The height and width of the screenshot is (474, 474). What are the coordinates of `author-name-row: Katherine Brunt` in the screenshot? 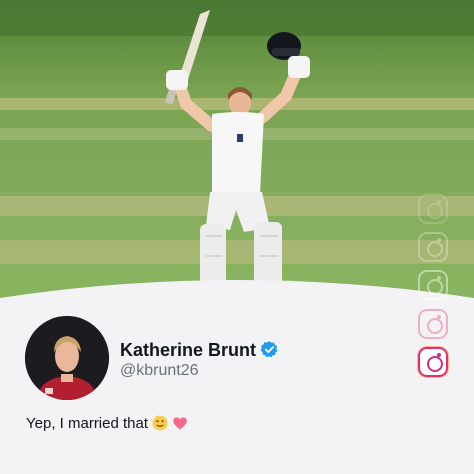 It's located at (199, 350).